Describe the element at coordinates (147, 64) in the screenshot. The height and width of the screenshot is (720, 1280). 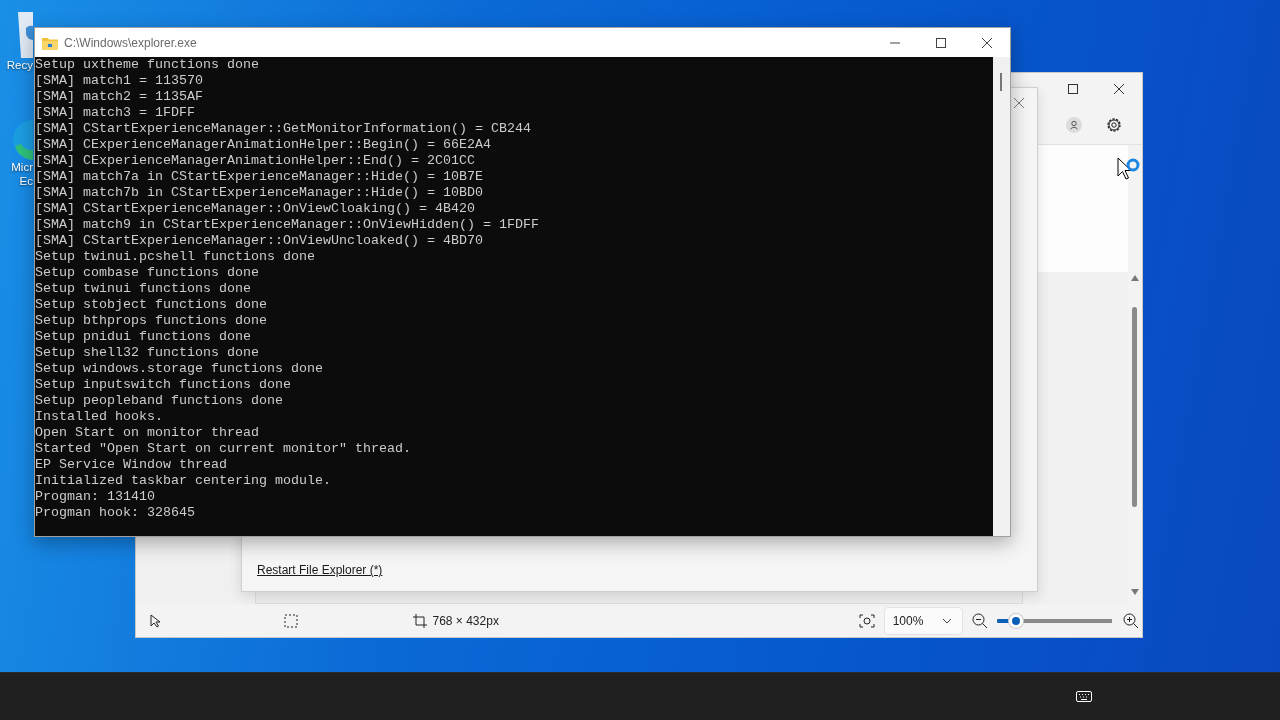
I see `console-line: Setup uxtheme functions done` at that location.